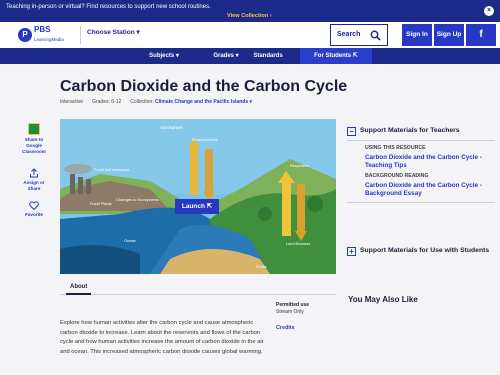 This screenshot has width=500, height=375. Describe the element at coordinates (142, 102) in the screenshot. I see `collection-label: Collection:` at that location.